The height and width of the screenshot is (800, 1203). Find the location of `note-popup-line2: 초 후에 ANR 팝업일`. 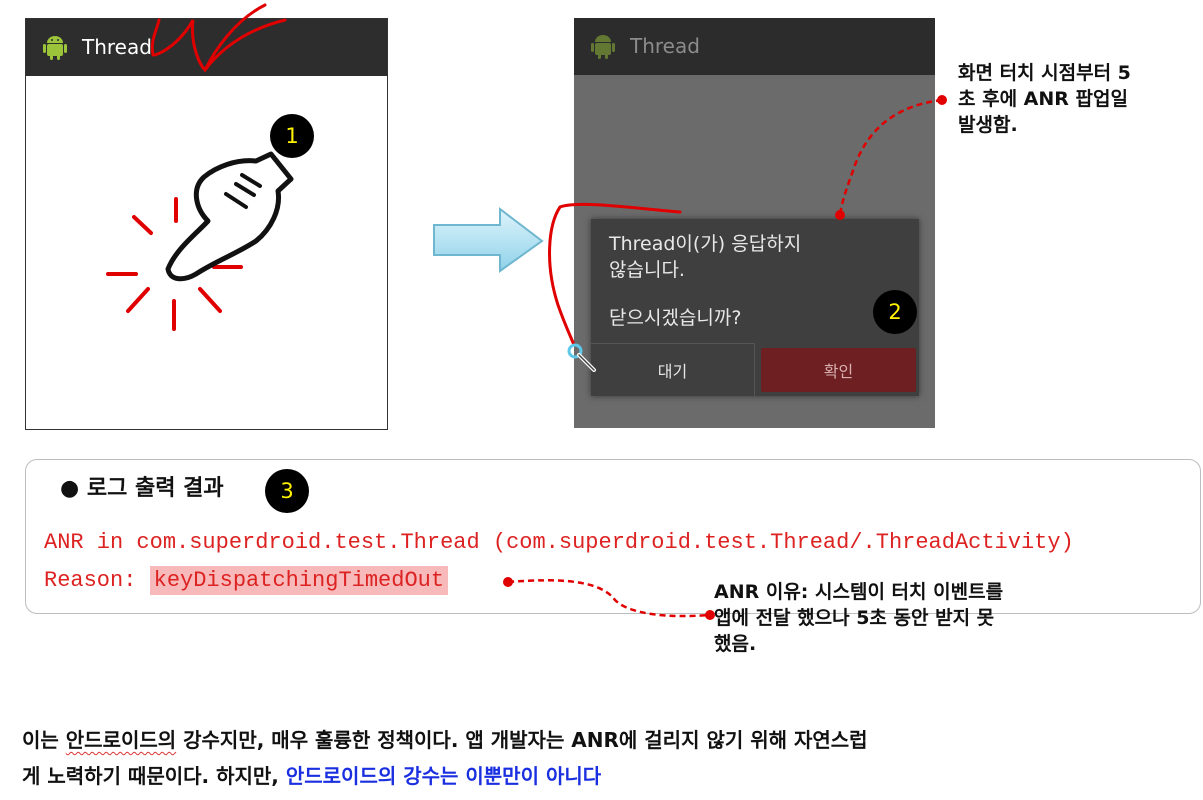

note-popup-line2: 초 후에 ANR 팝업일 is located at coordinates (1043, 99).